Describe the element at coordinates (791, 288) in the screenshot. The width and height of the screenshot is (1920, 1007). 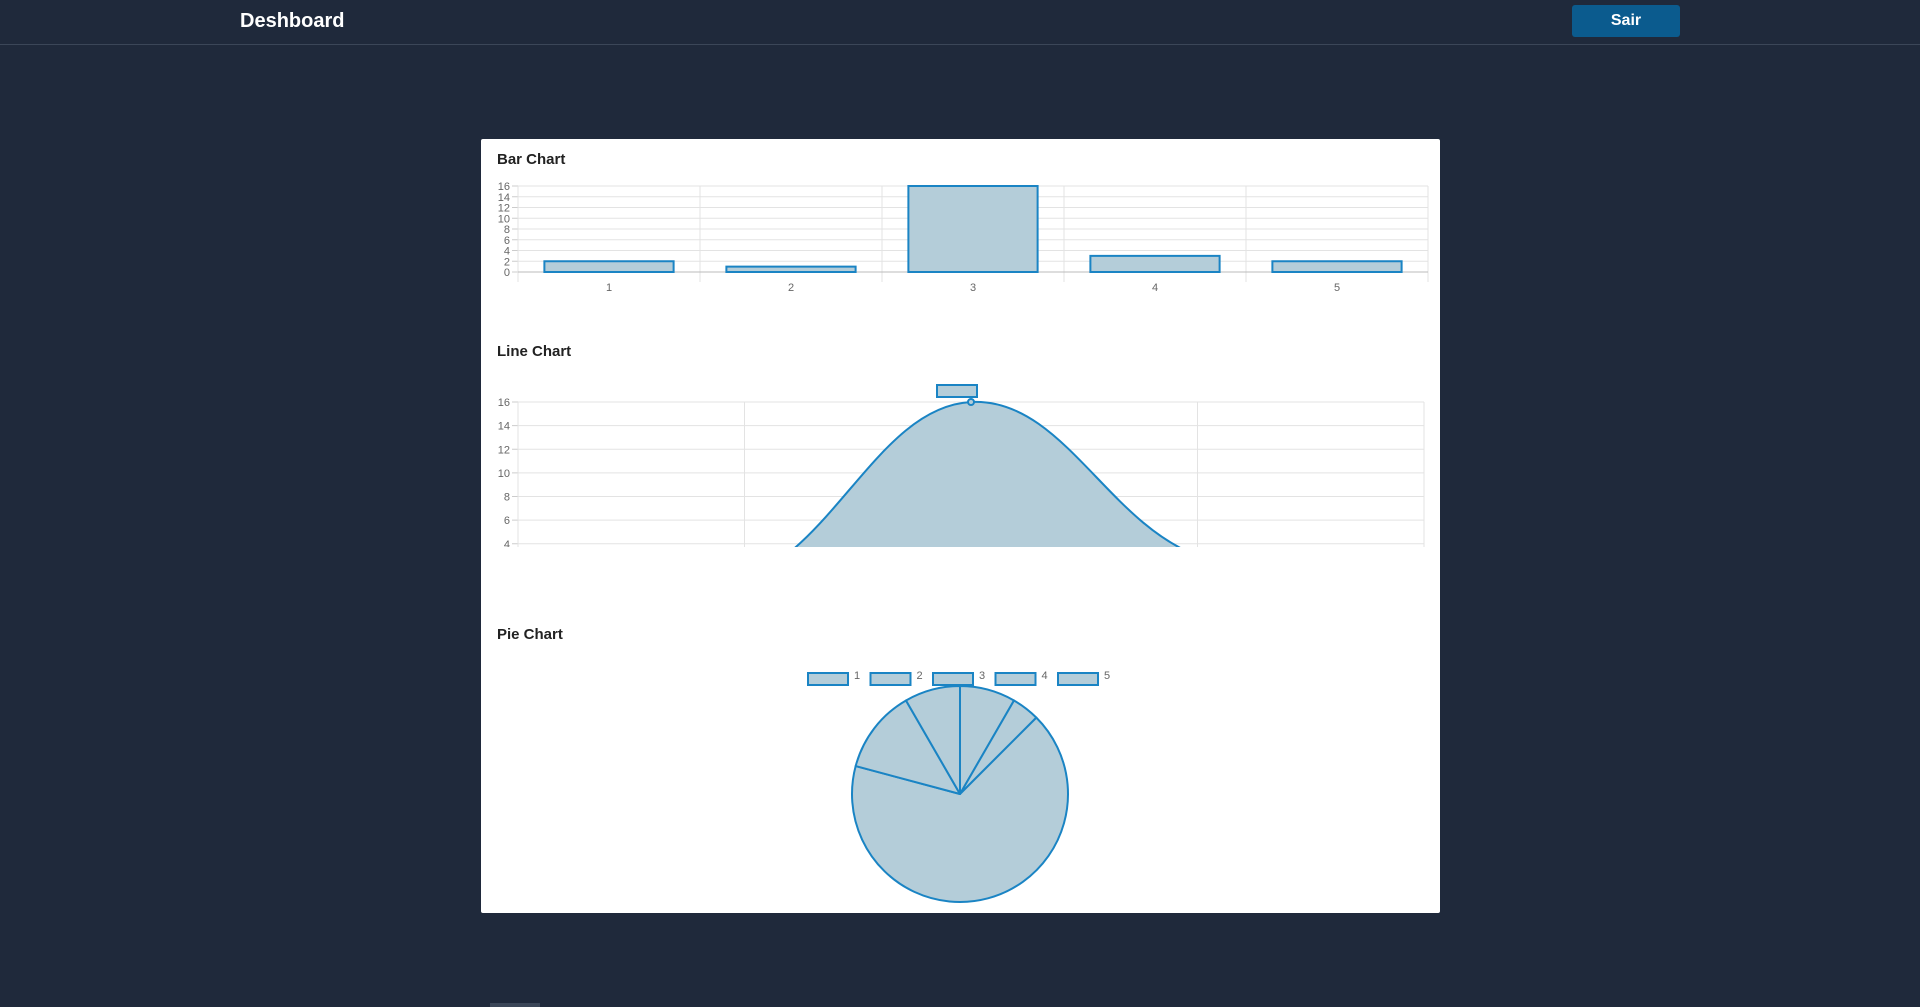
I see `bar-xtick-label: 2` at that location.